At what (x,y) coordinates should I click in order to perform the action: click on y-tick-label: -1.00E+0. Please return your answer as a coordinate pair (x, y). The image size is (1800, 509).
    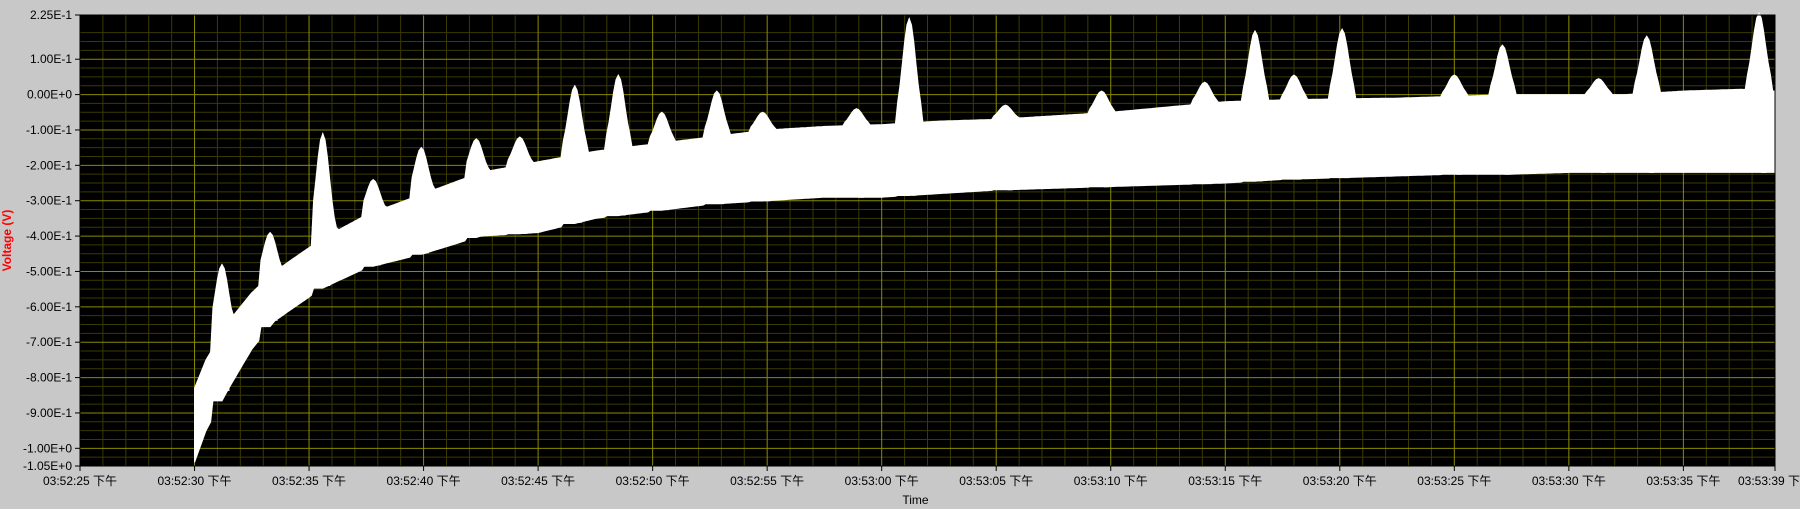
    Looking at the image, I should click on (47, 448).